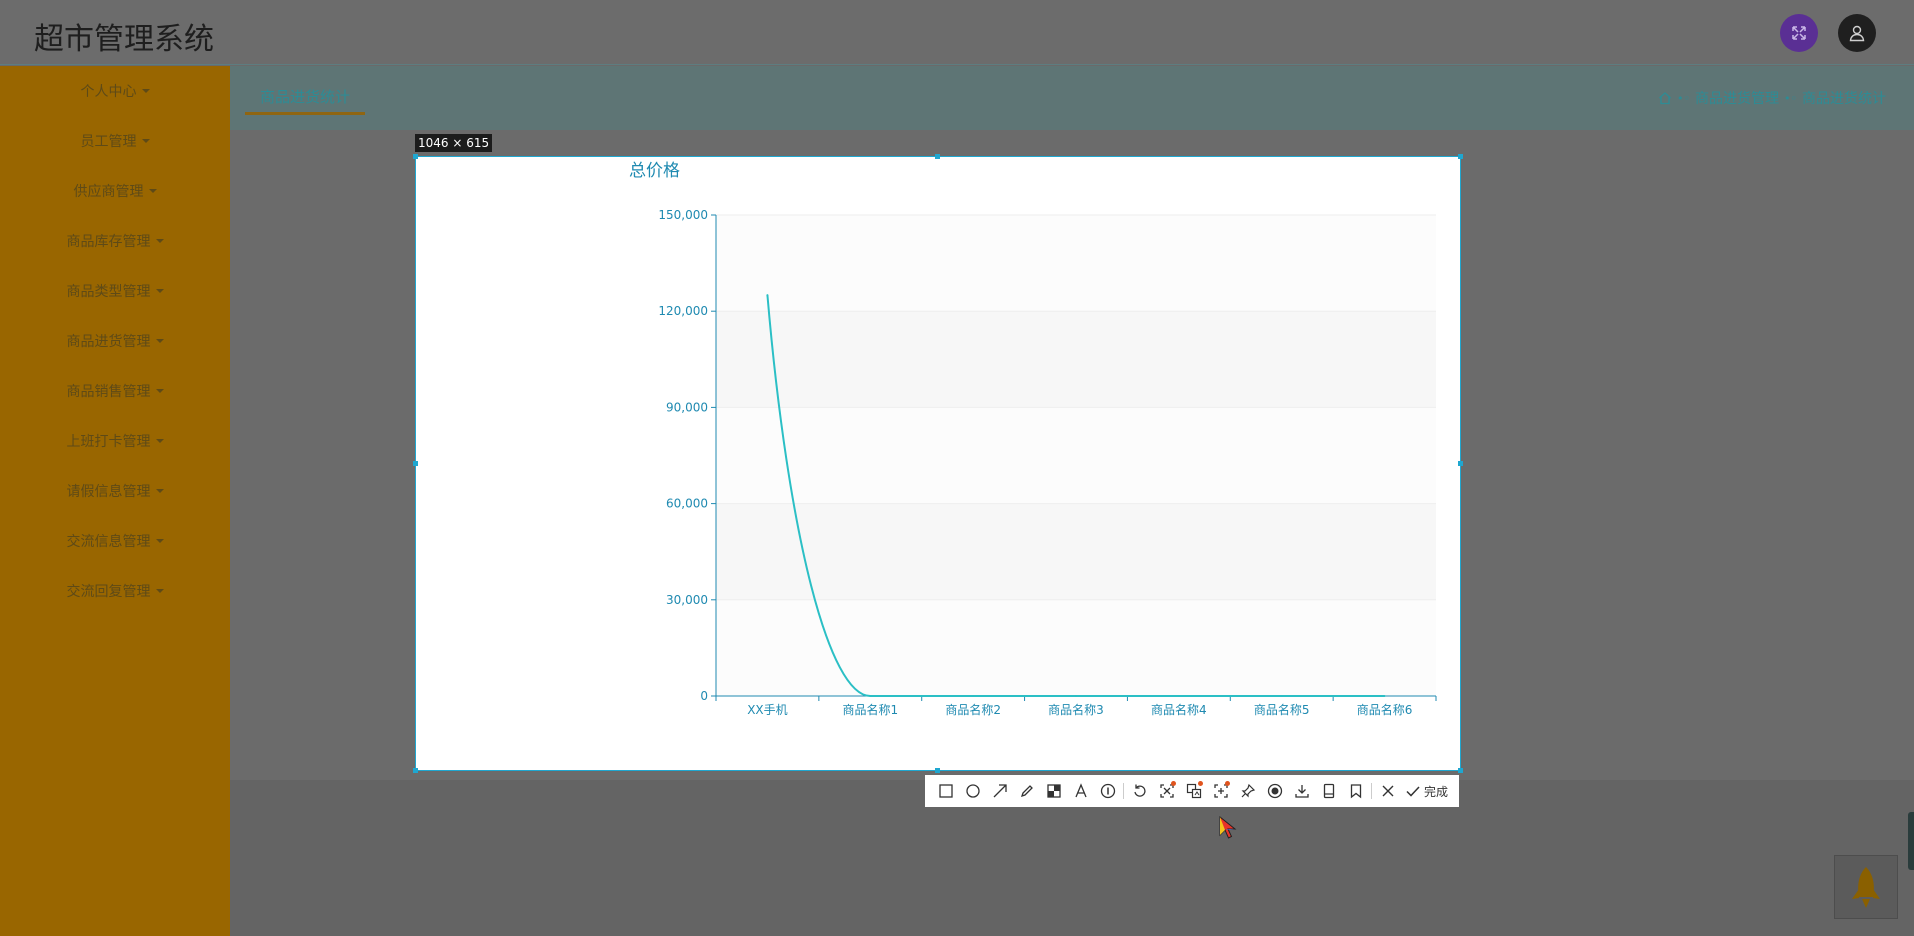  I want to click on pen-tool, so click(1026, 791).